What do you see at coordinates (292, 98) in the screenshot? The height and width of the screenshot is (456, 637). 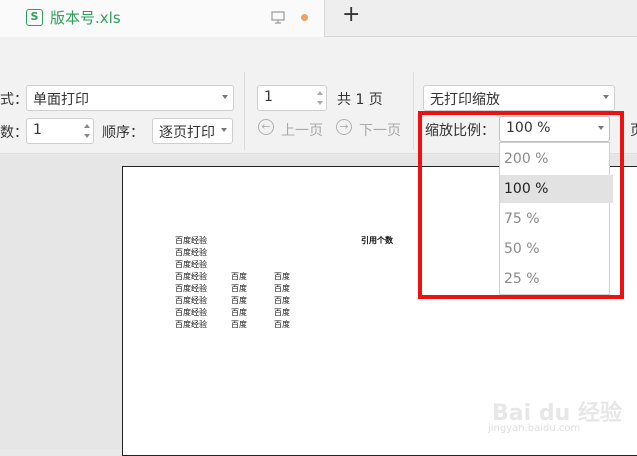 I see `page-number-stepper: 1` at bounding box center [292, 98].